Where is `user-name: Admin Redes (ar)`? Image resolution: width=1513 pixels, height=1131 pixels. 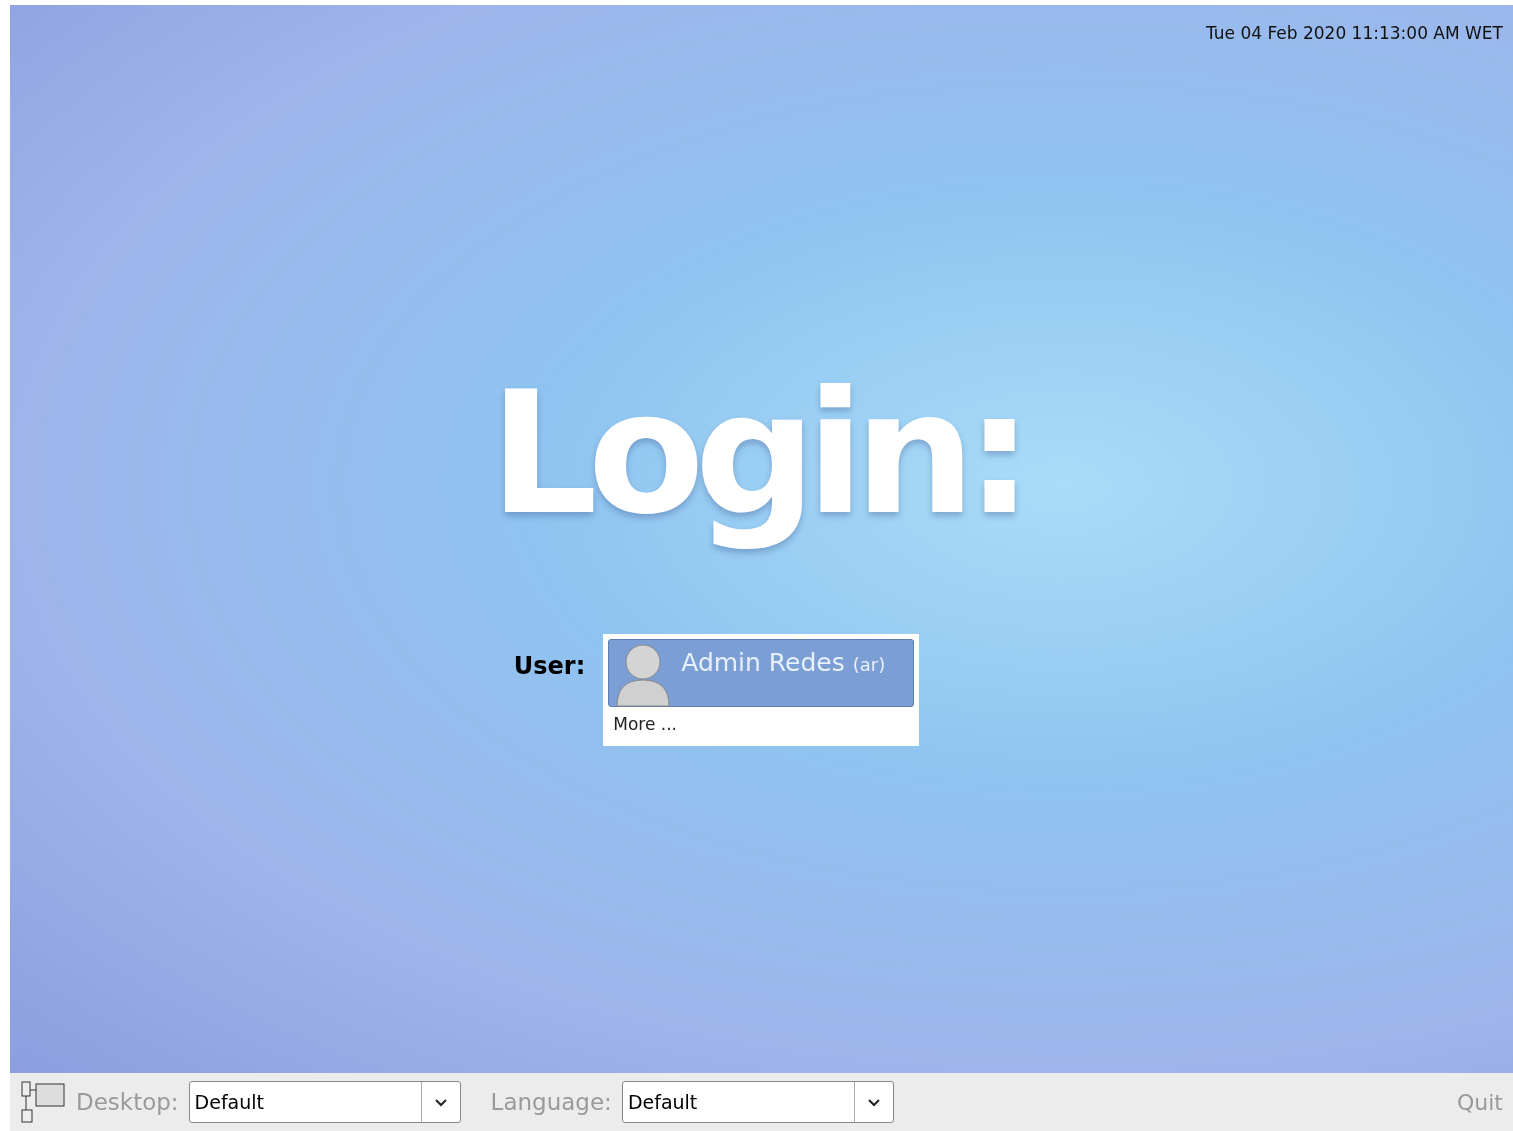 user-name: Admin Redes (ar) is located at coordinates (783, 662).